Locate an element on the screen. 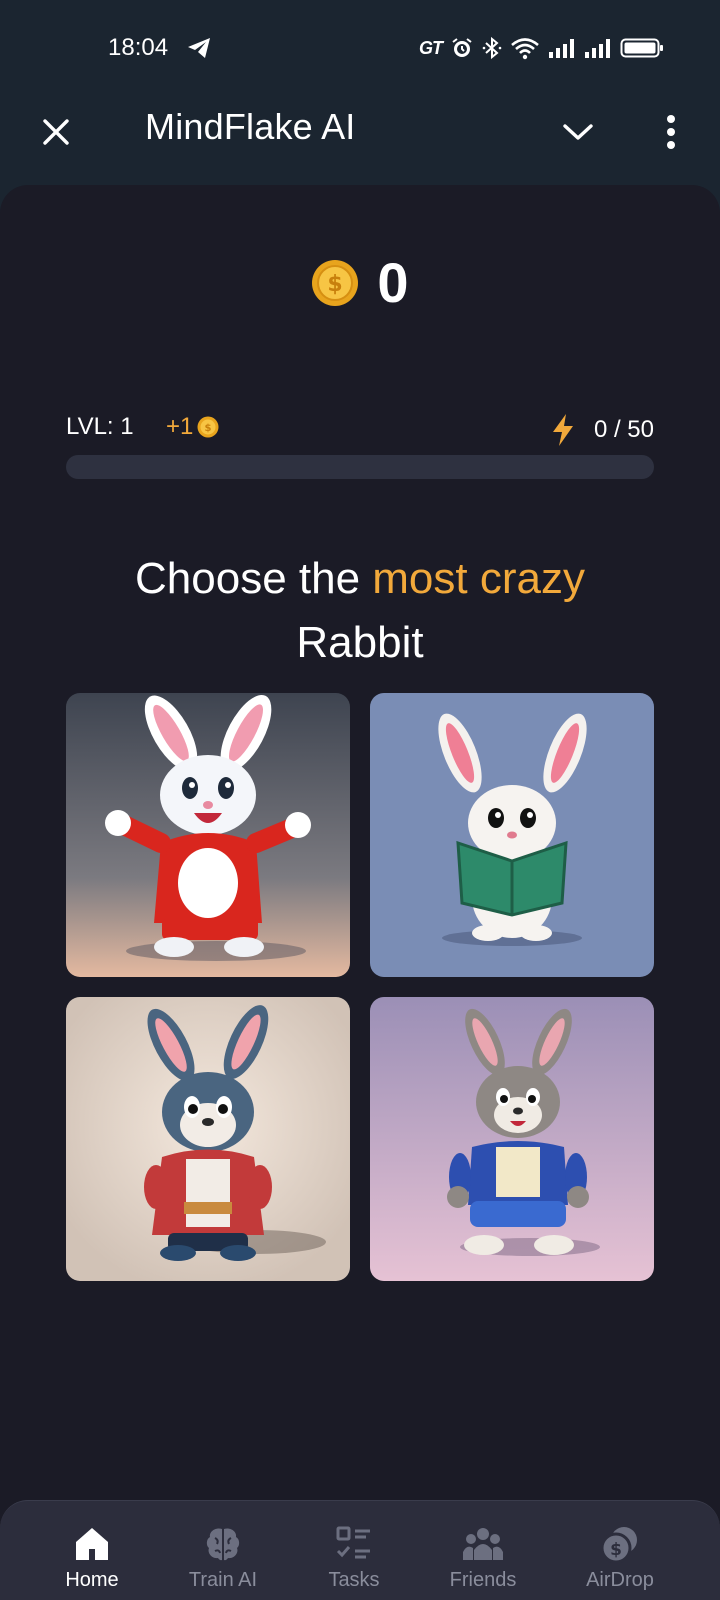 The height and width of the screenshot is (1600, 720). home-icon is located at coordinates (92, 1544).